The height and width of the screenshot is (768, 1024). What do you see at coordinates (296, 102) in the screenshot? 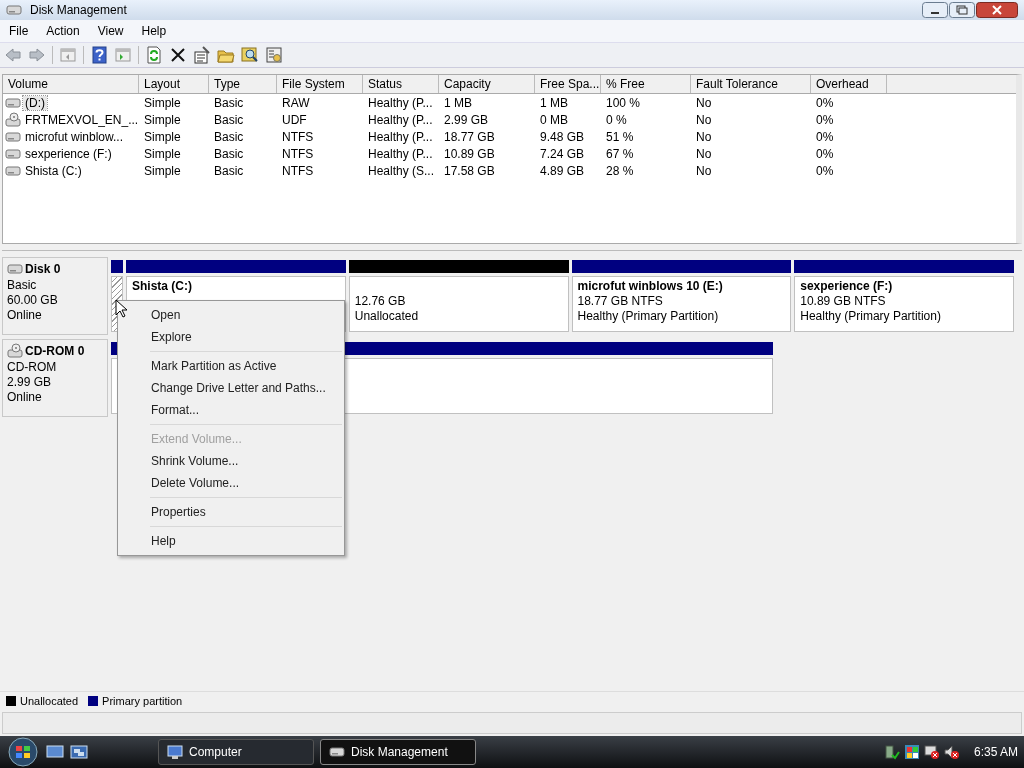
I see `table-cell-text: RAW` at bounding box center [296, 102].